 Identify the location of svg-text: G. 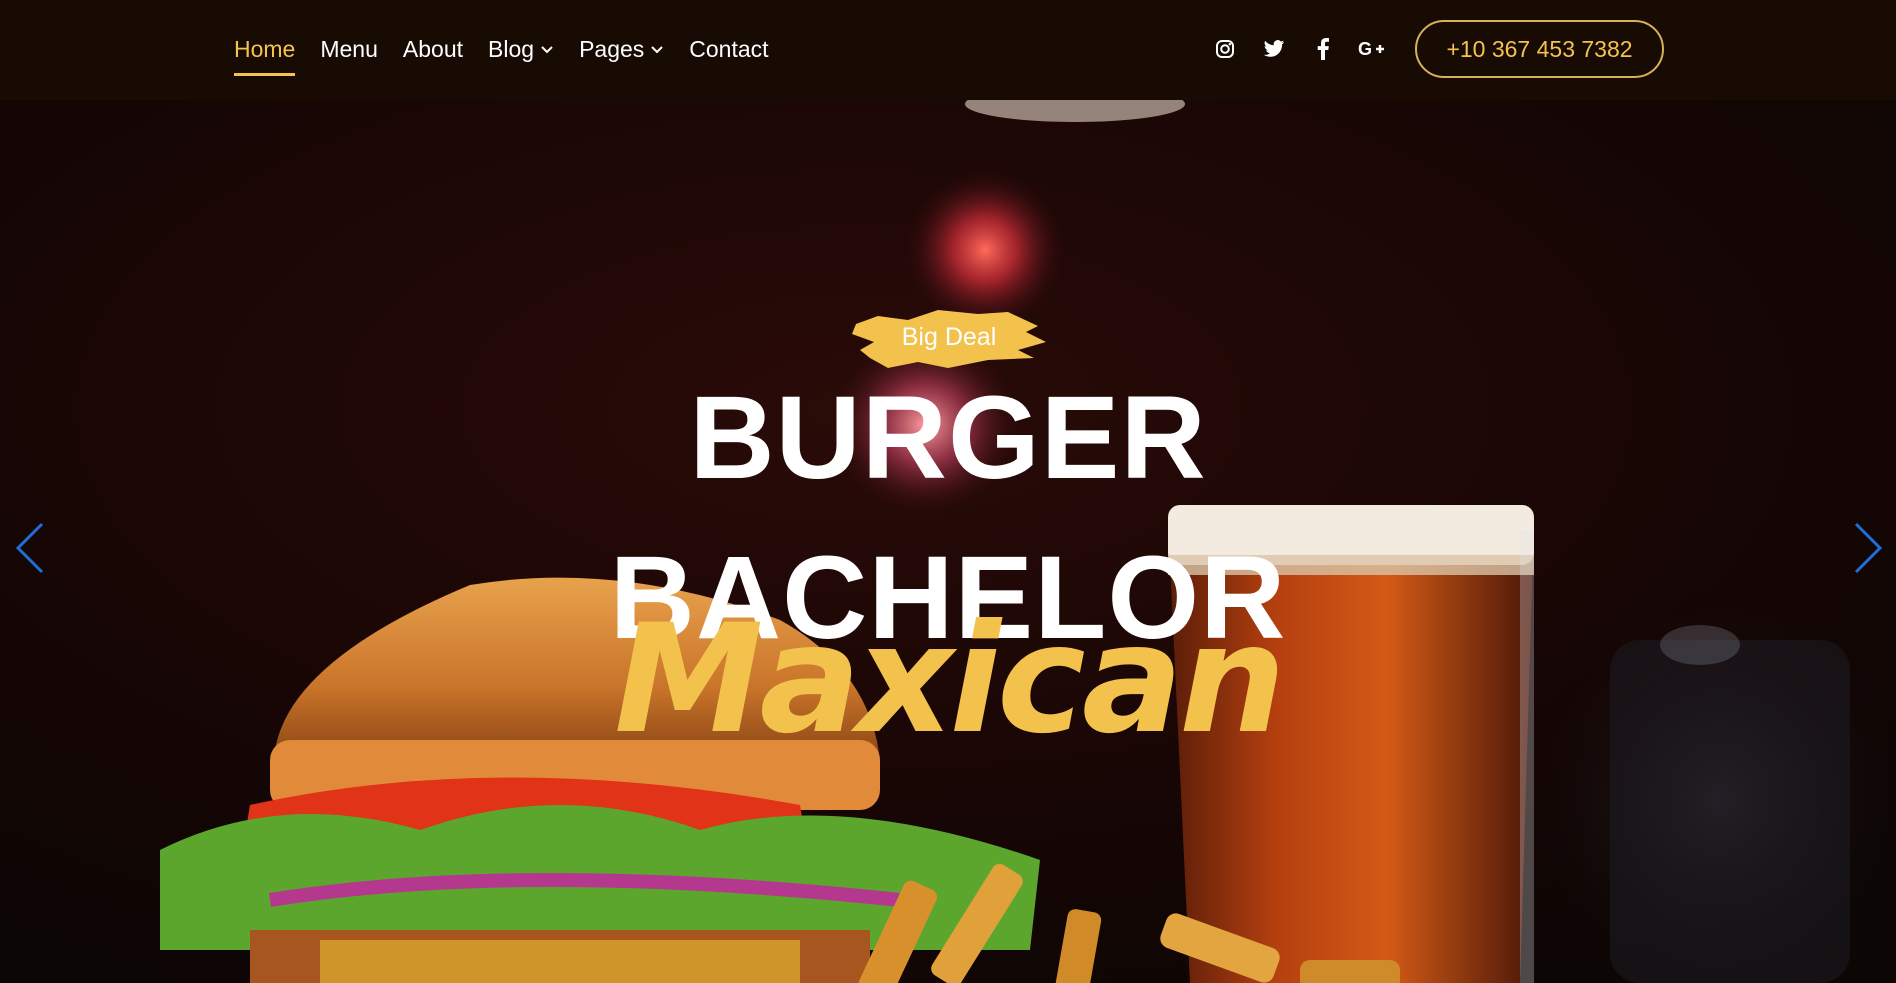
(1365, 49).